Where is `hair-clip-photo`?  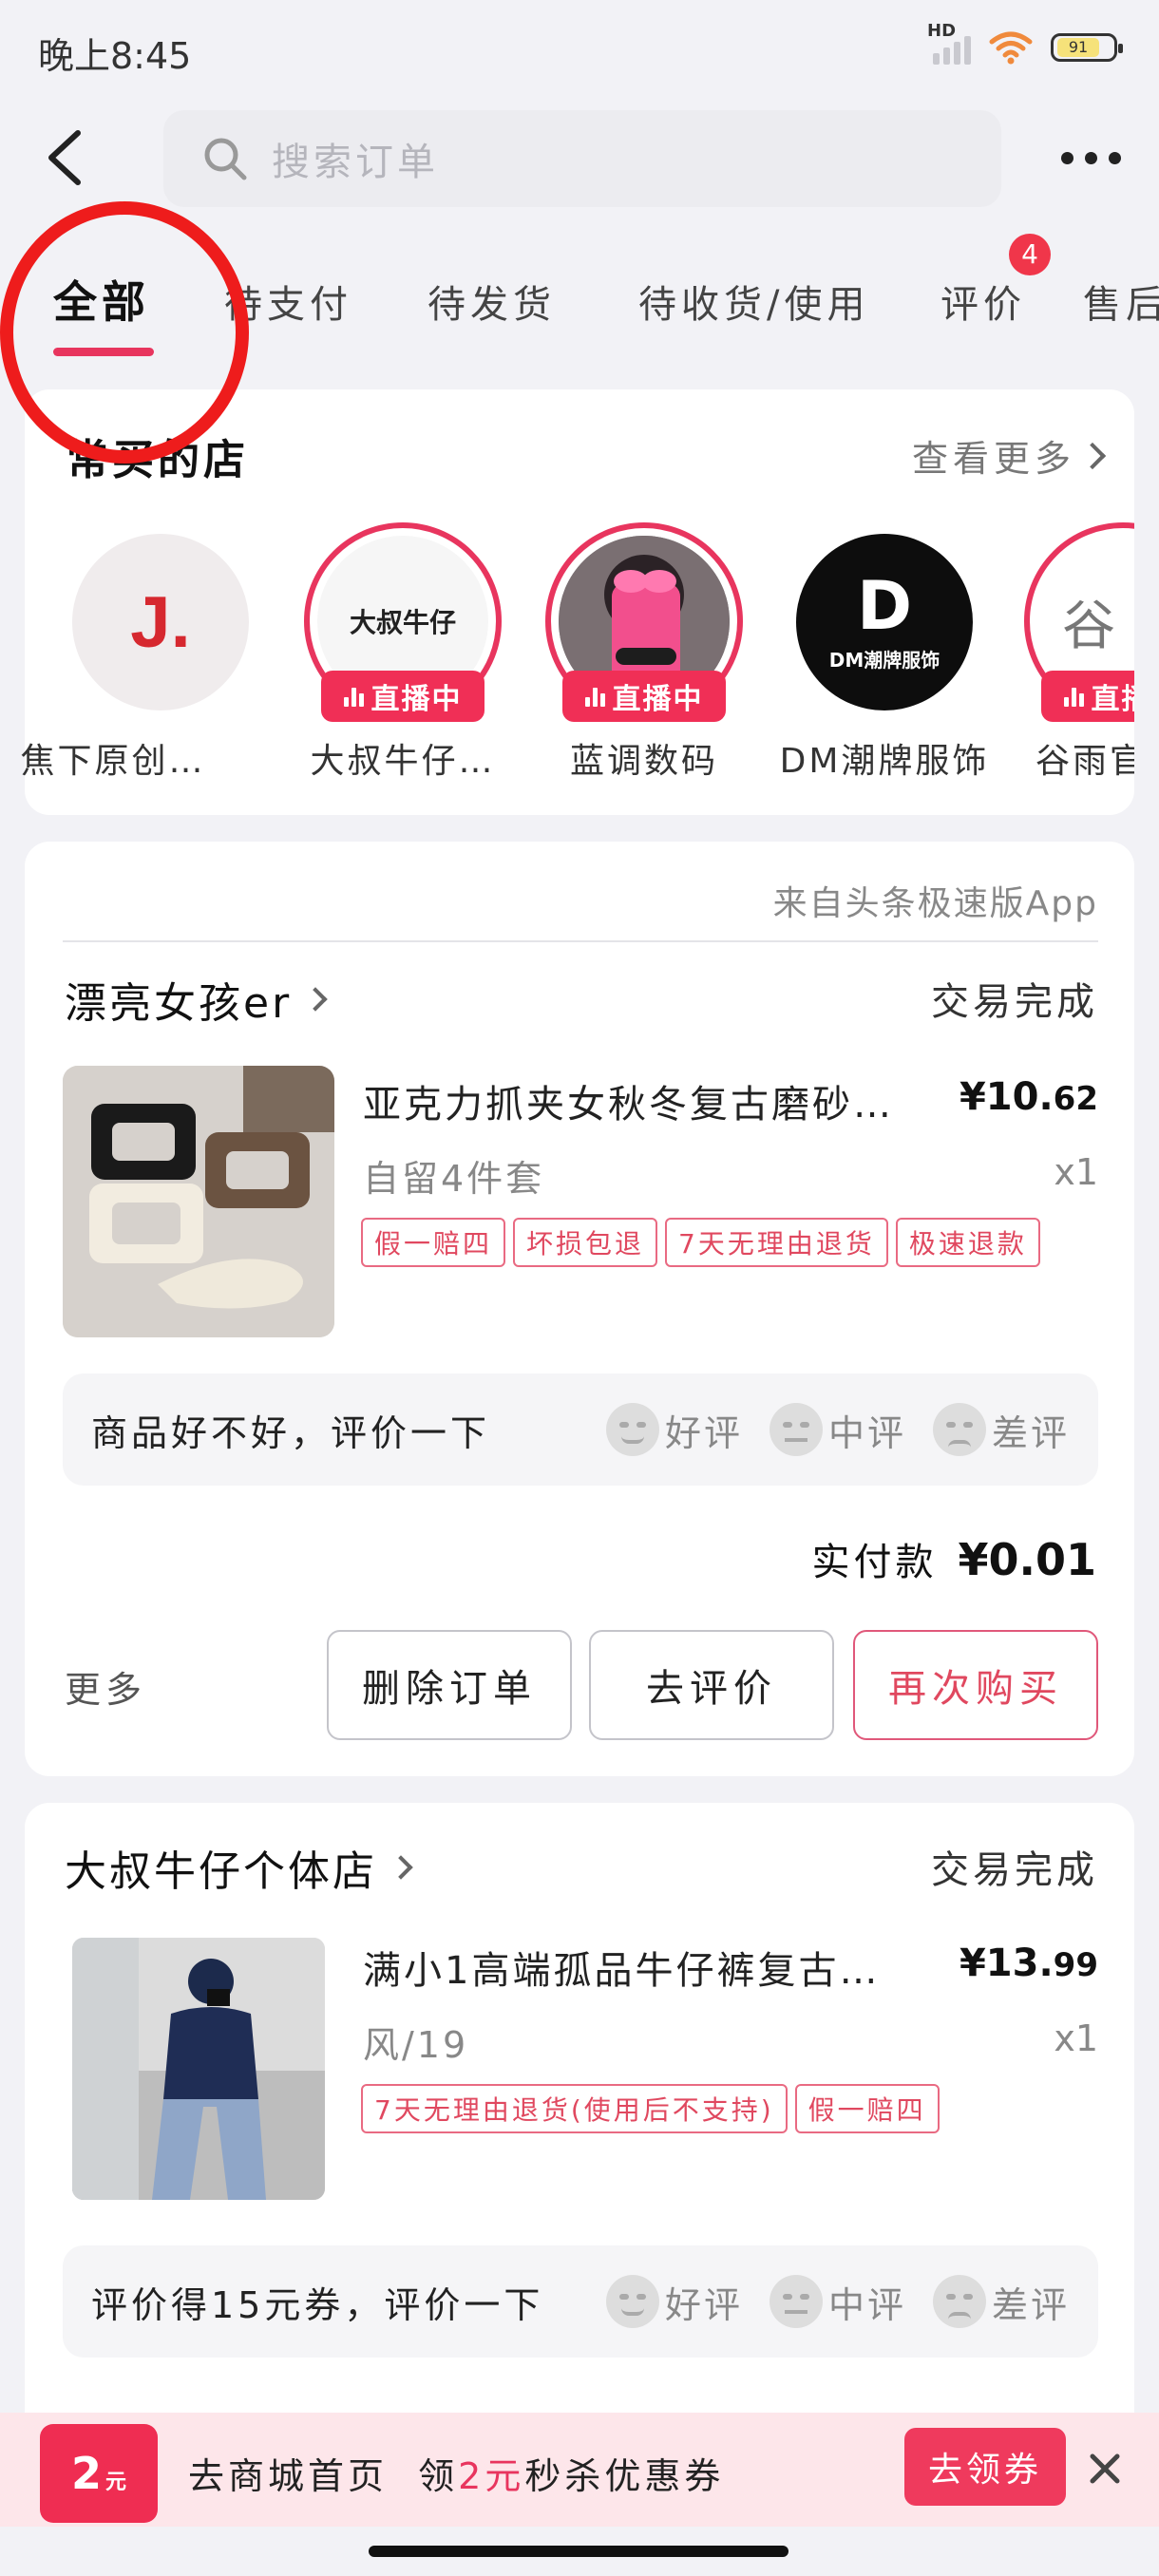
hair-clip-photo is located at coordinates (198, 1201).